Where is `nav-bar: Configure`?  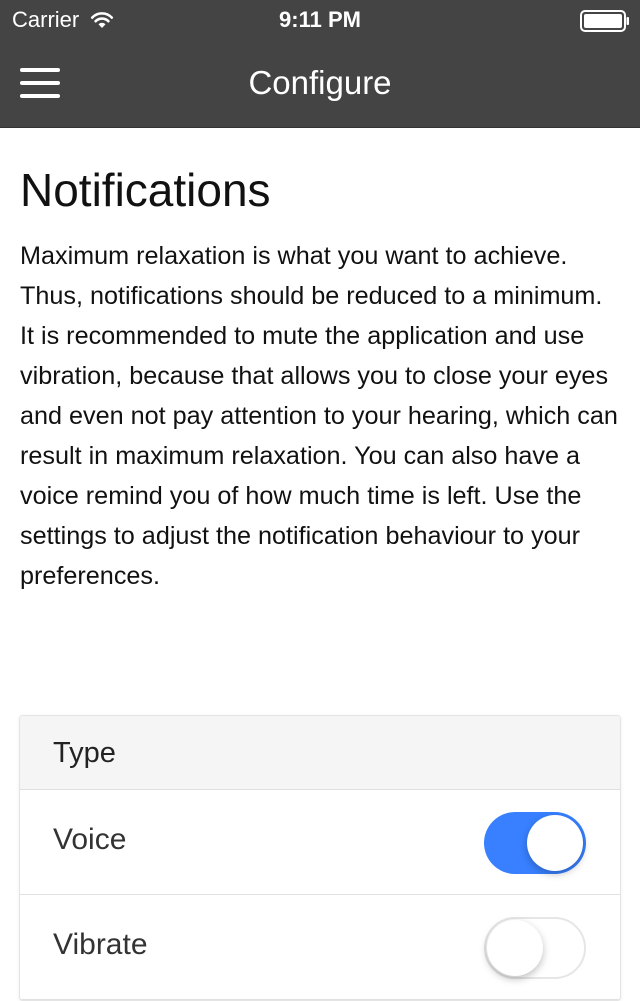 nav-bar: Configure is located at coordinates (320, 84).